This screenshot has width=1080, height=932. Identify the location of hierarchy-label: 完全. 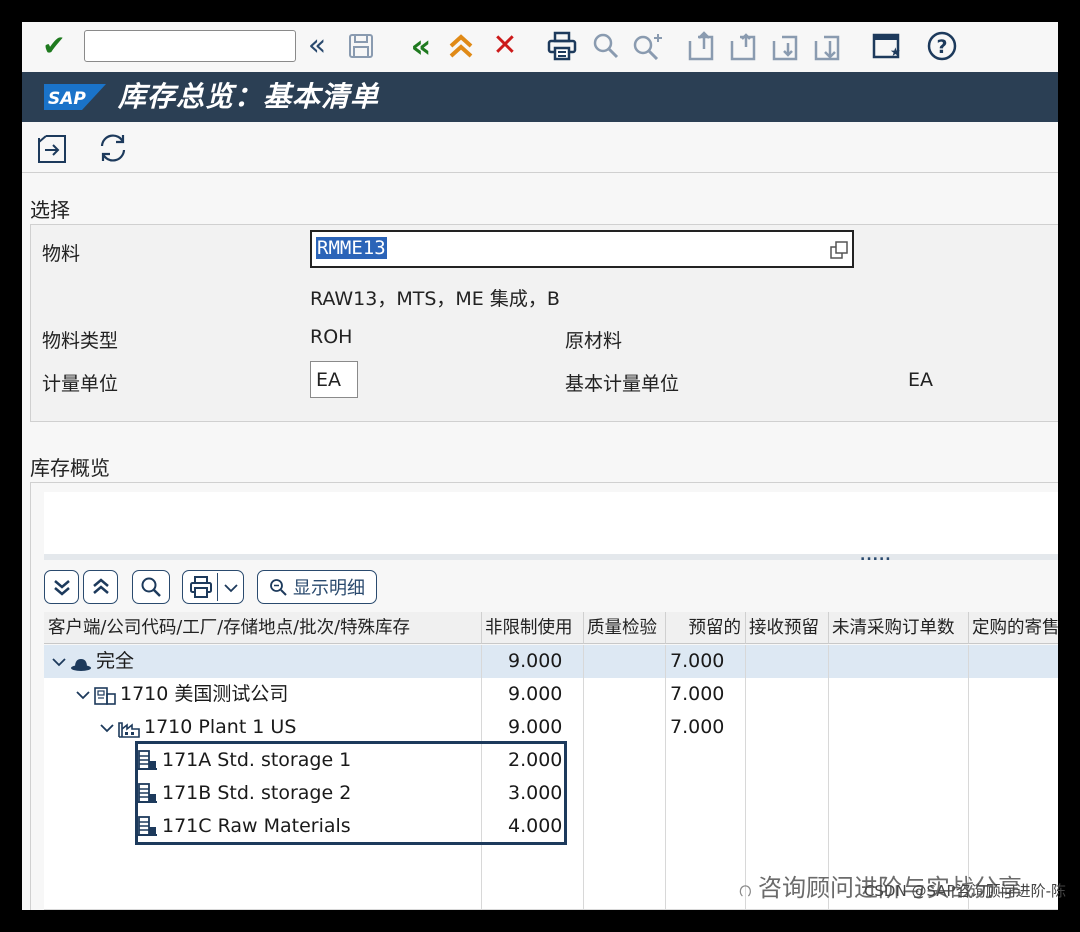
(115, 661).